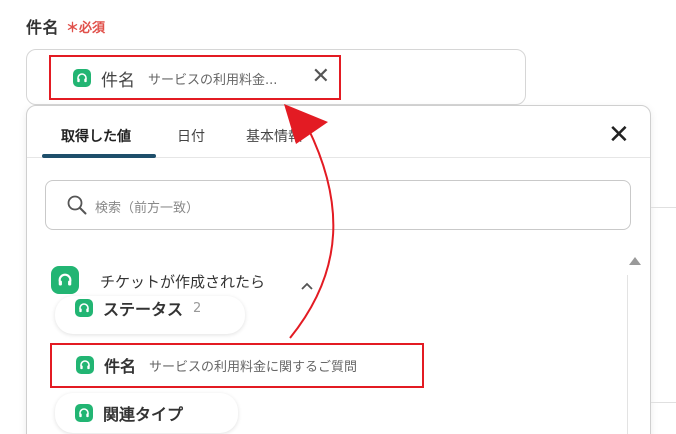  What do you see at coordinates (627, 354) in the screenshot?
I see `scrollbar-track` at bounding box center [627, 354].